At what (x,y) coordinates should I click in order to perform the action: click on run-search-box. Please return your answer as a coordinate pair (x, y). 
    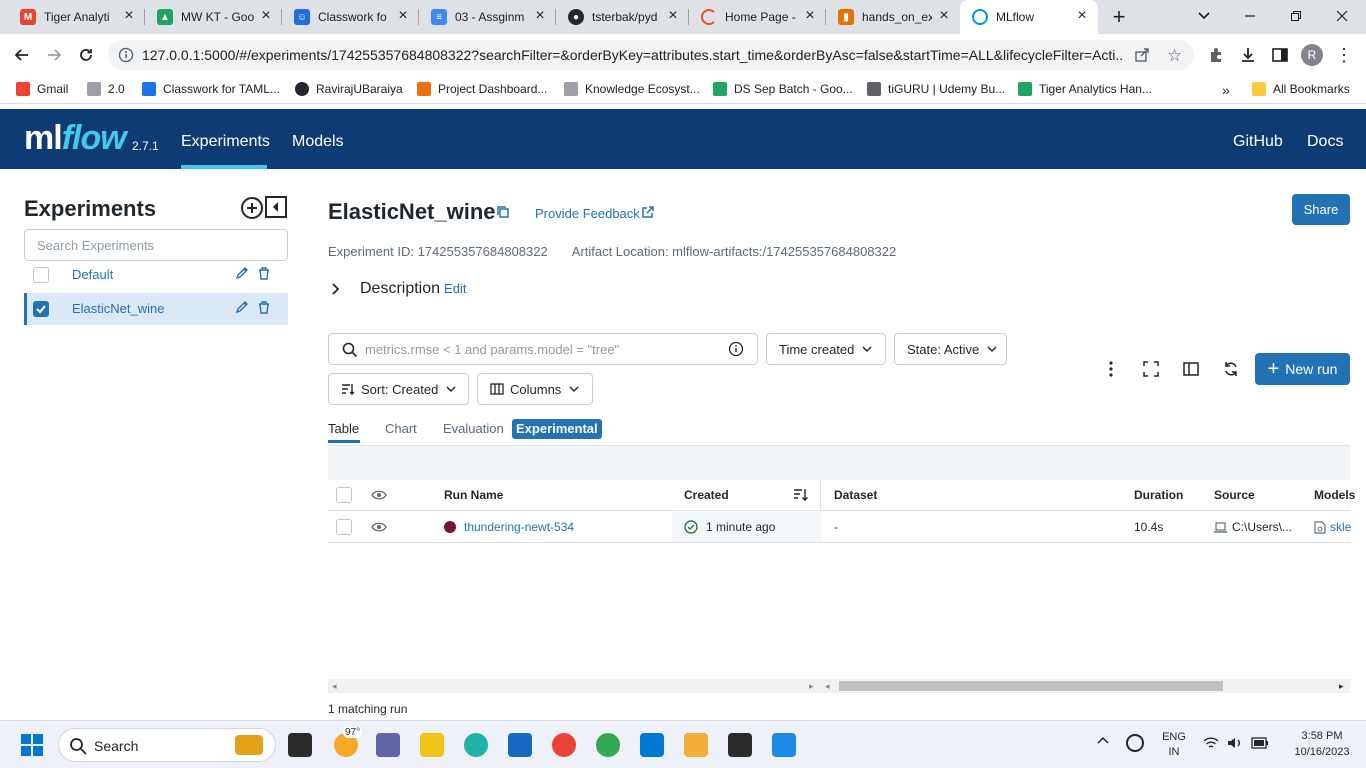
    Looking at the image, I should click on (543, 349).